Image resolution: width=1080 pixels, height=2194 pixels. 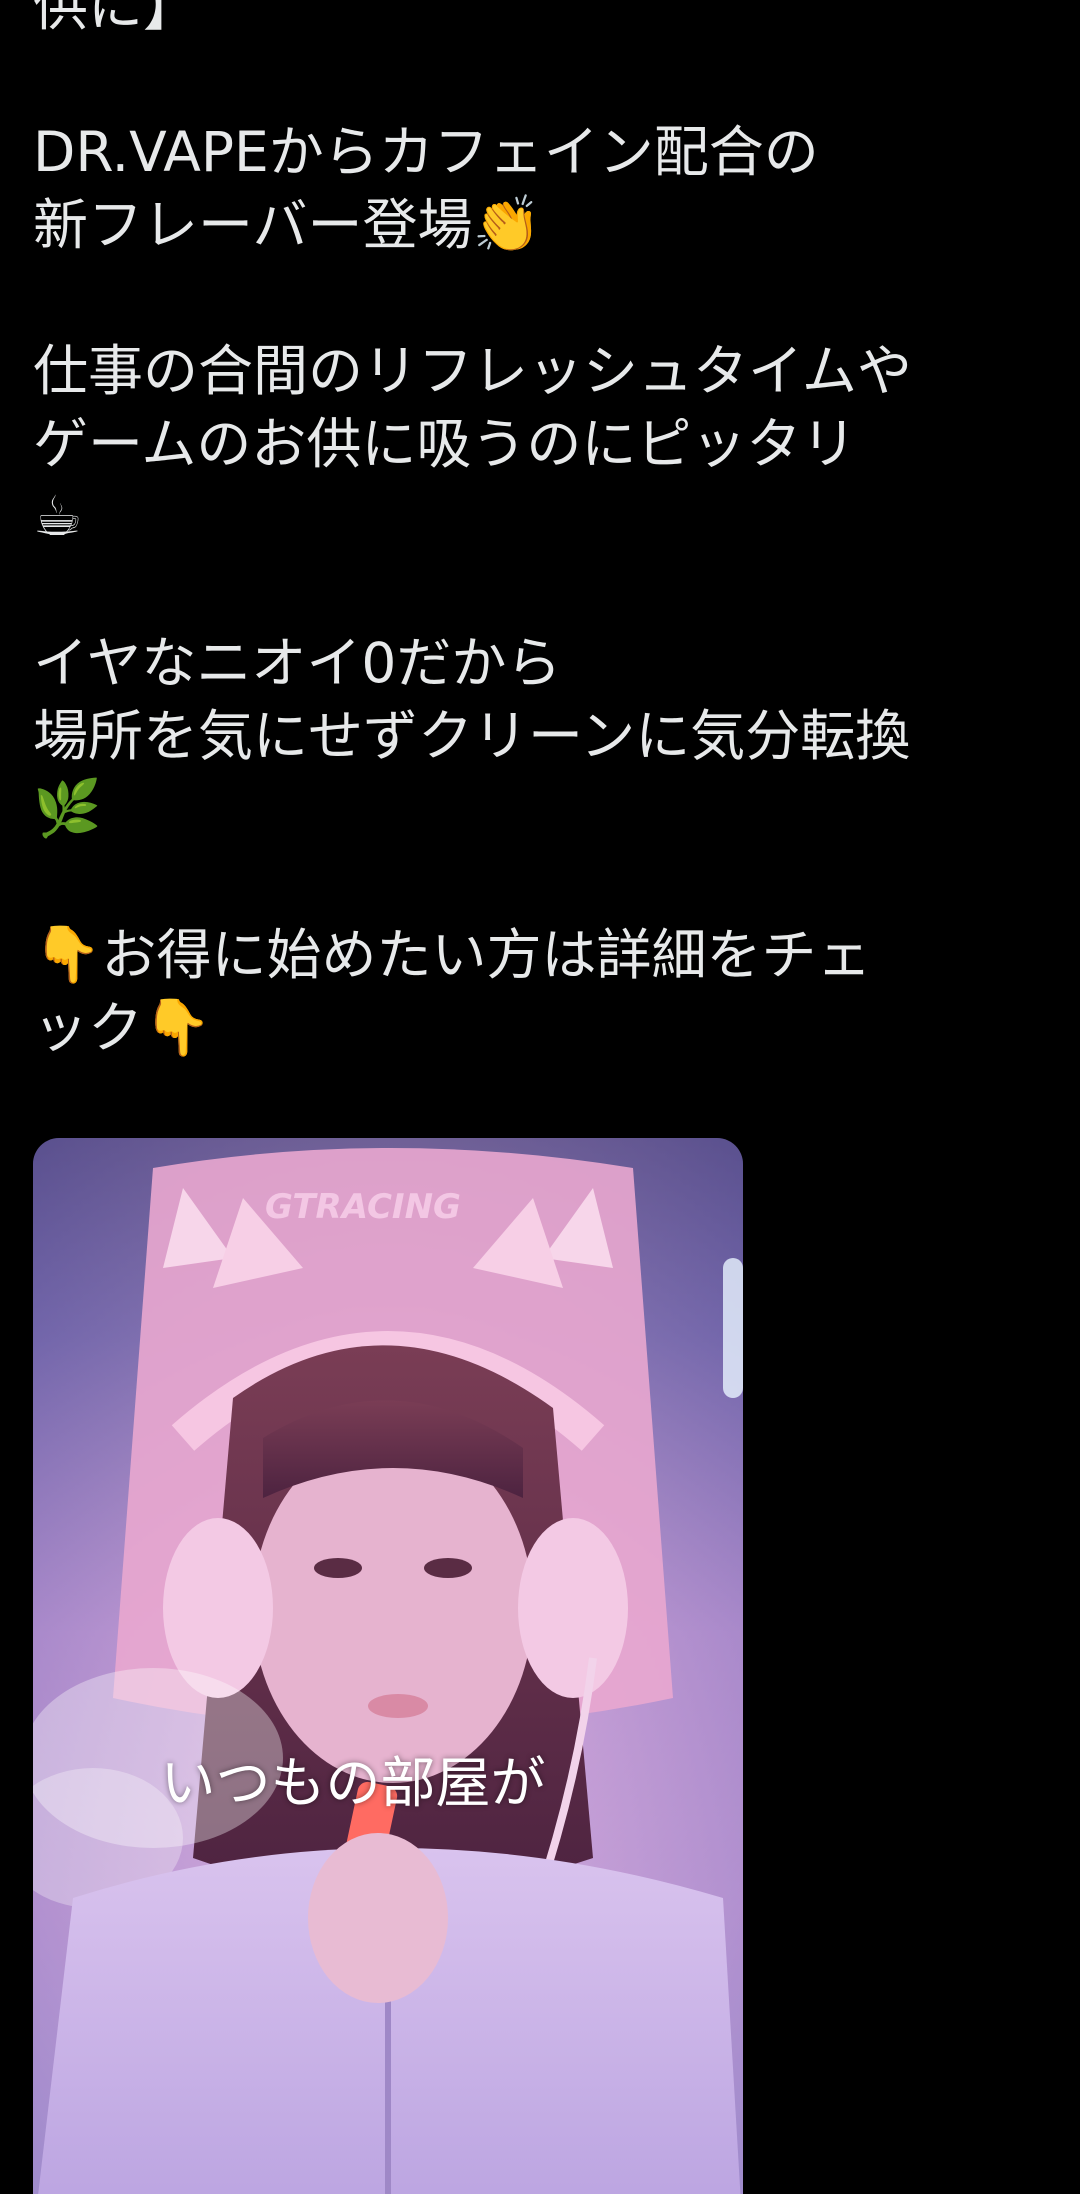 I want to click on post-text-segment: 新フレーバー登場, so click(x=253, y=225).